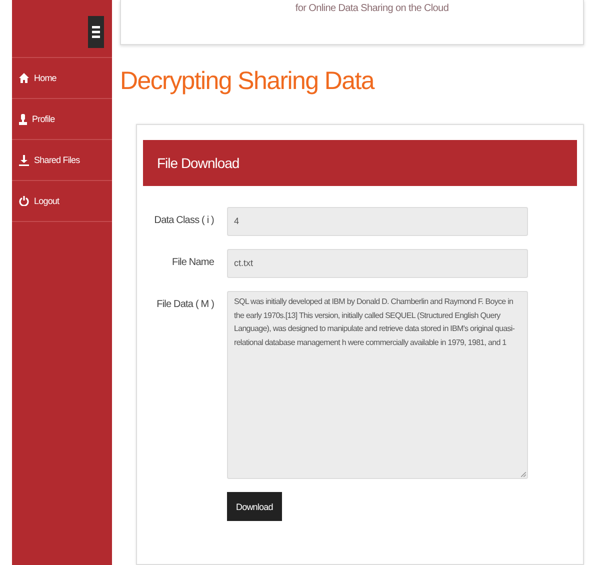 The width and height of the screenshot is (592, 565). Describe the element at coordinates (185, 304) in the screenshot. I see `field-label: File Data ( M )` at that location.